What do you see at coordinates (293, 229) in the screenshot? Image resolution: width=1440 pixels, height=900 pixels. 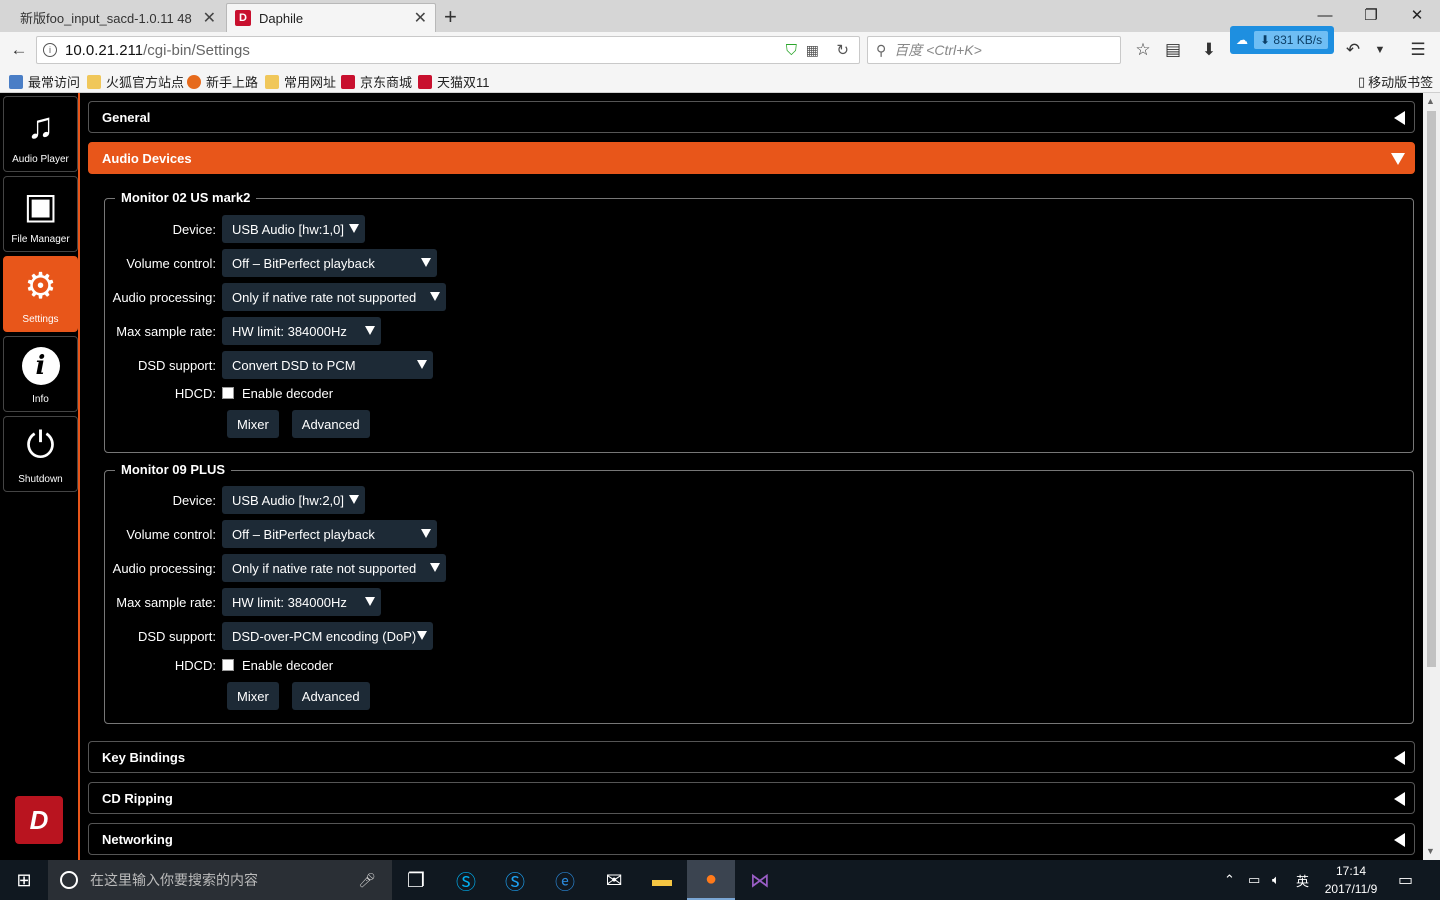 I see `device-select: USB Audio [hw:1,0]` at bounding box center [293, 229].